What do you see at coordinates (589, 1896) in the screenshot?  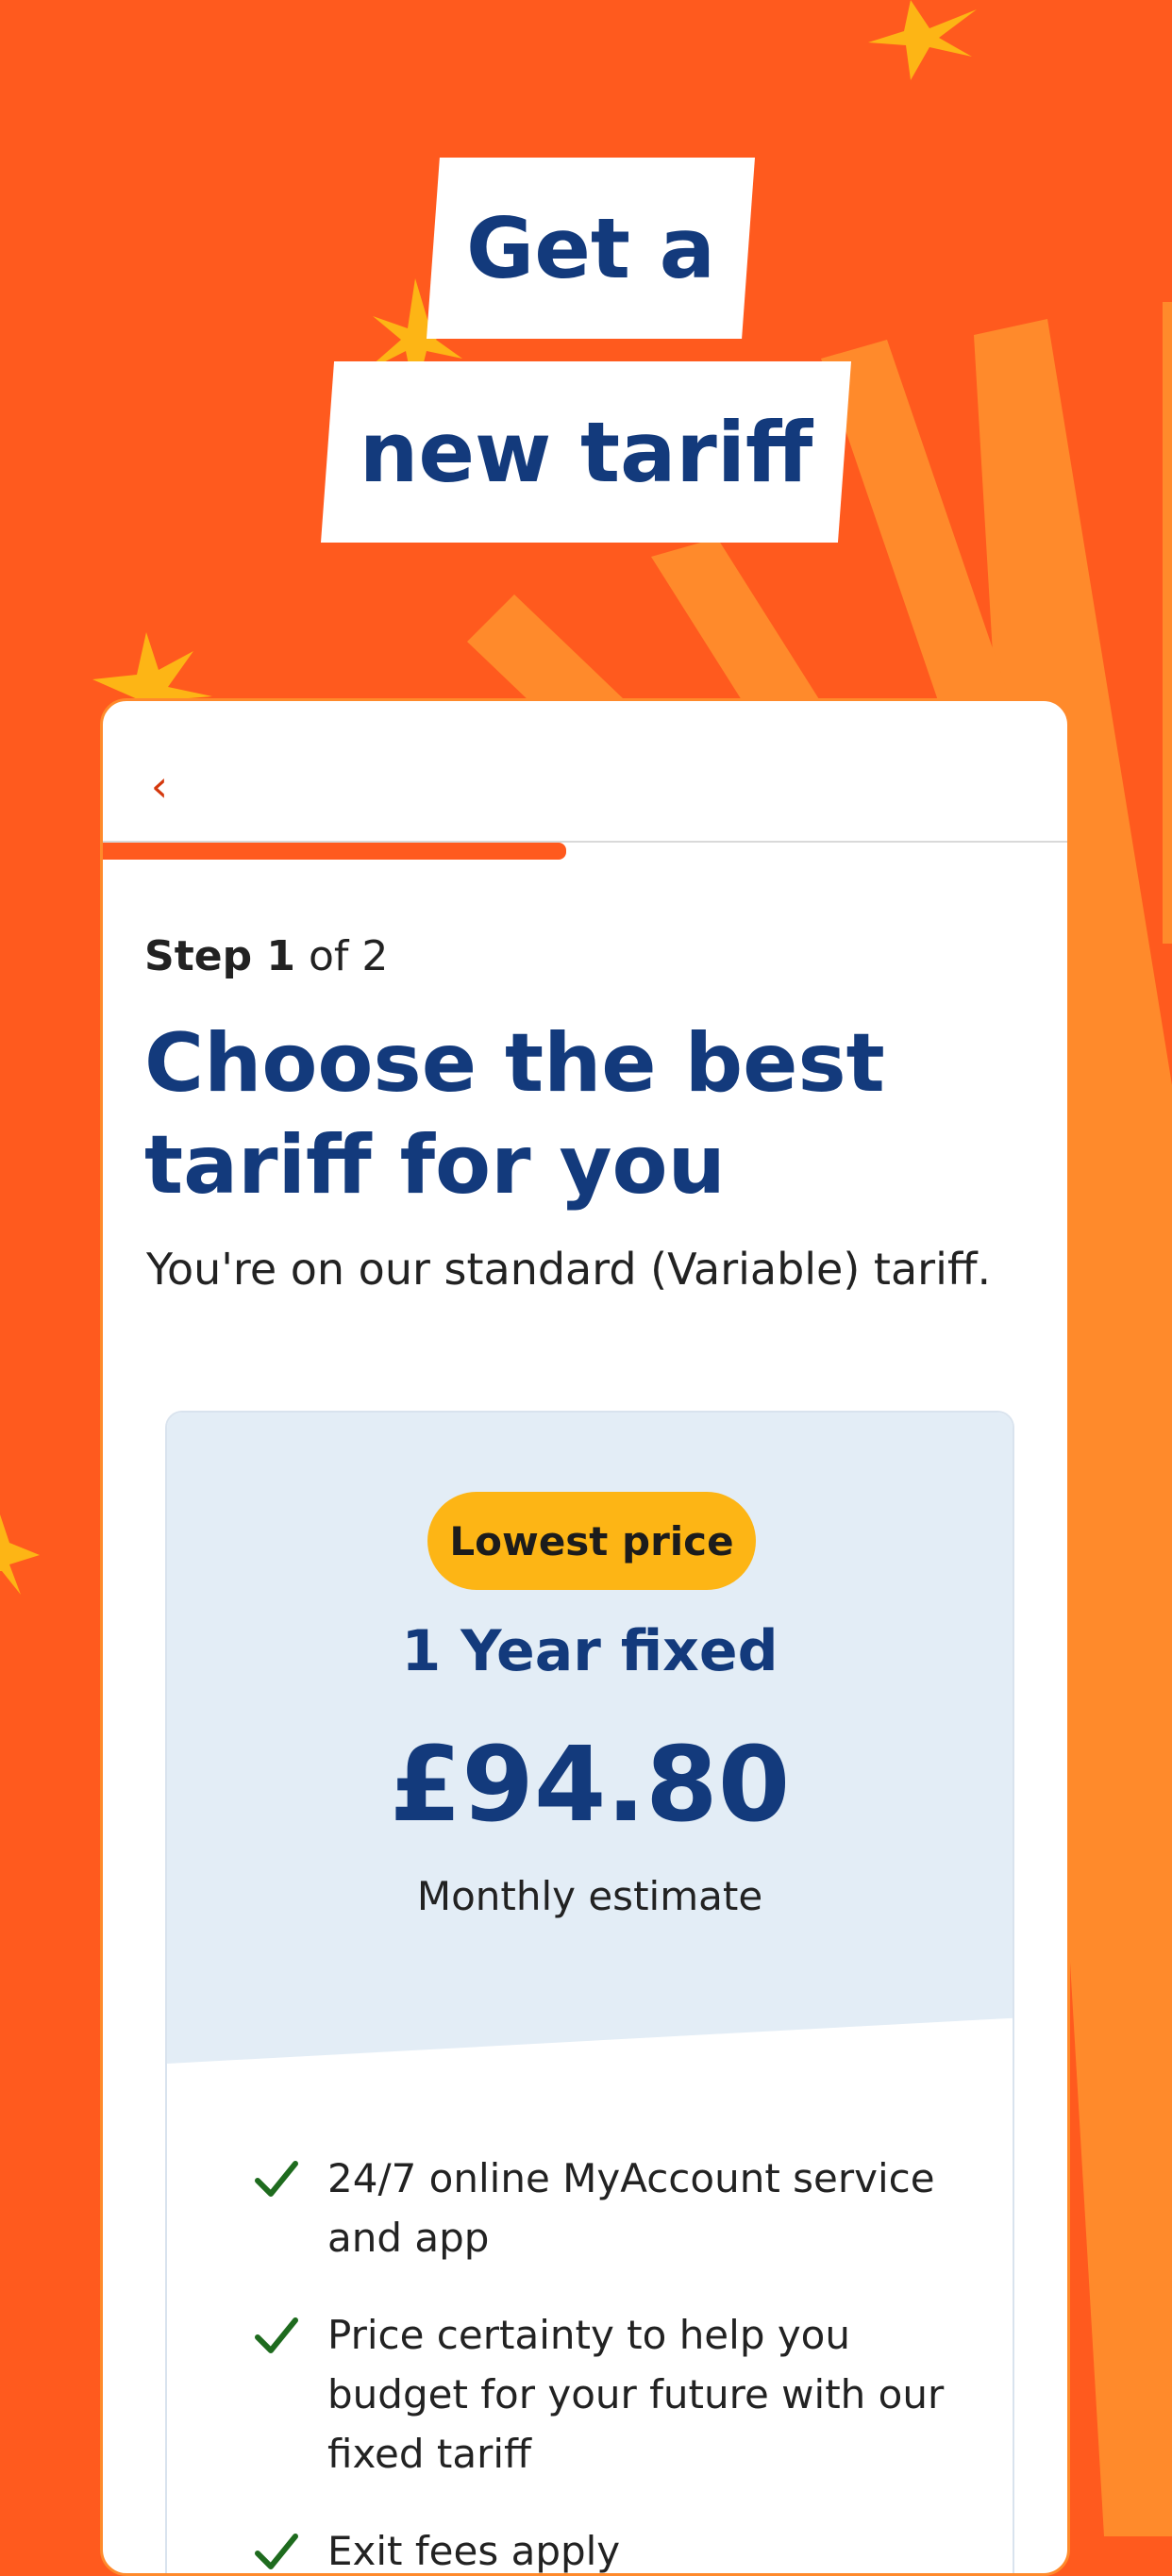 I see `price-note: Monthly estimate` at bounding box center [589, 1896].